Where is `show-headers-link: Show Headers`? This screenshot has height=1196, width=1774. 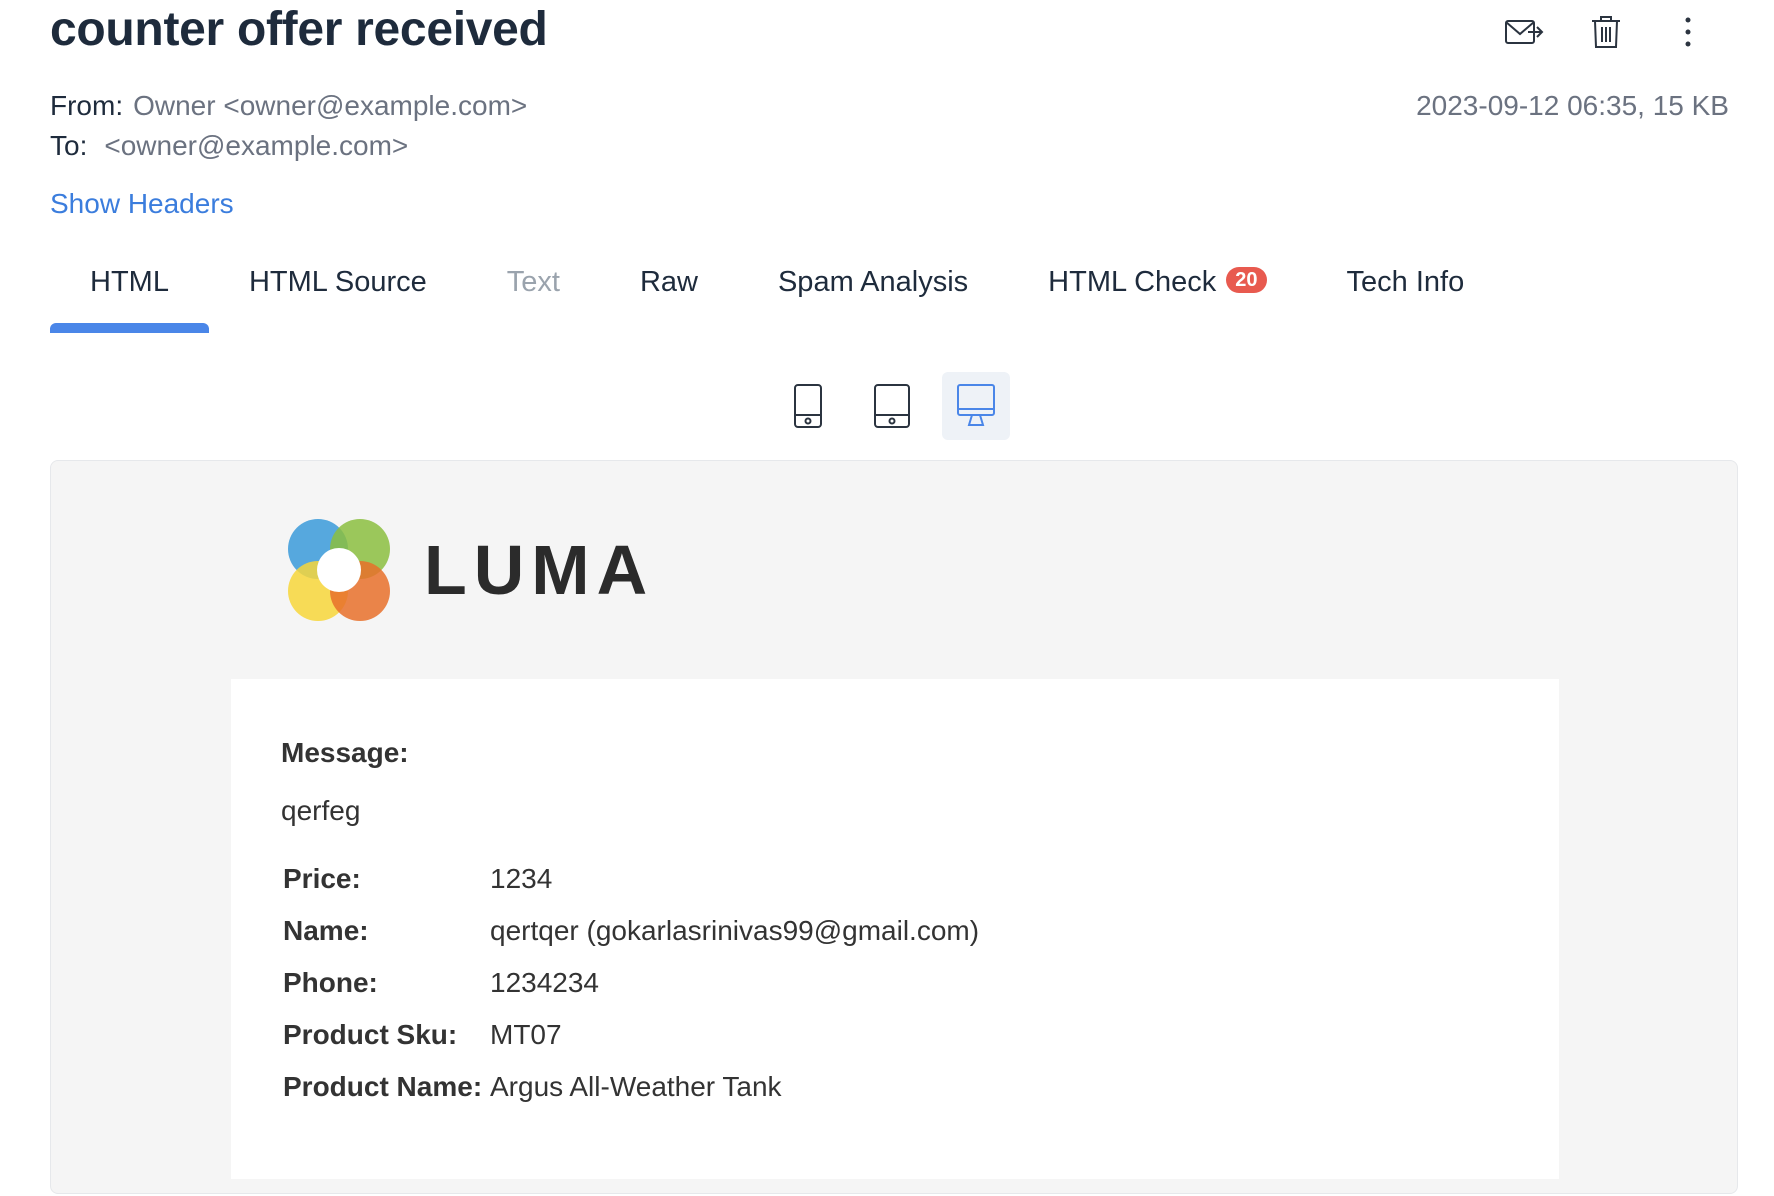 show-headers-link: Show Headers is located at coordinates (142, 204).